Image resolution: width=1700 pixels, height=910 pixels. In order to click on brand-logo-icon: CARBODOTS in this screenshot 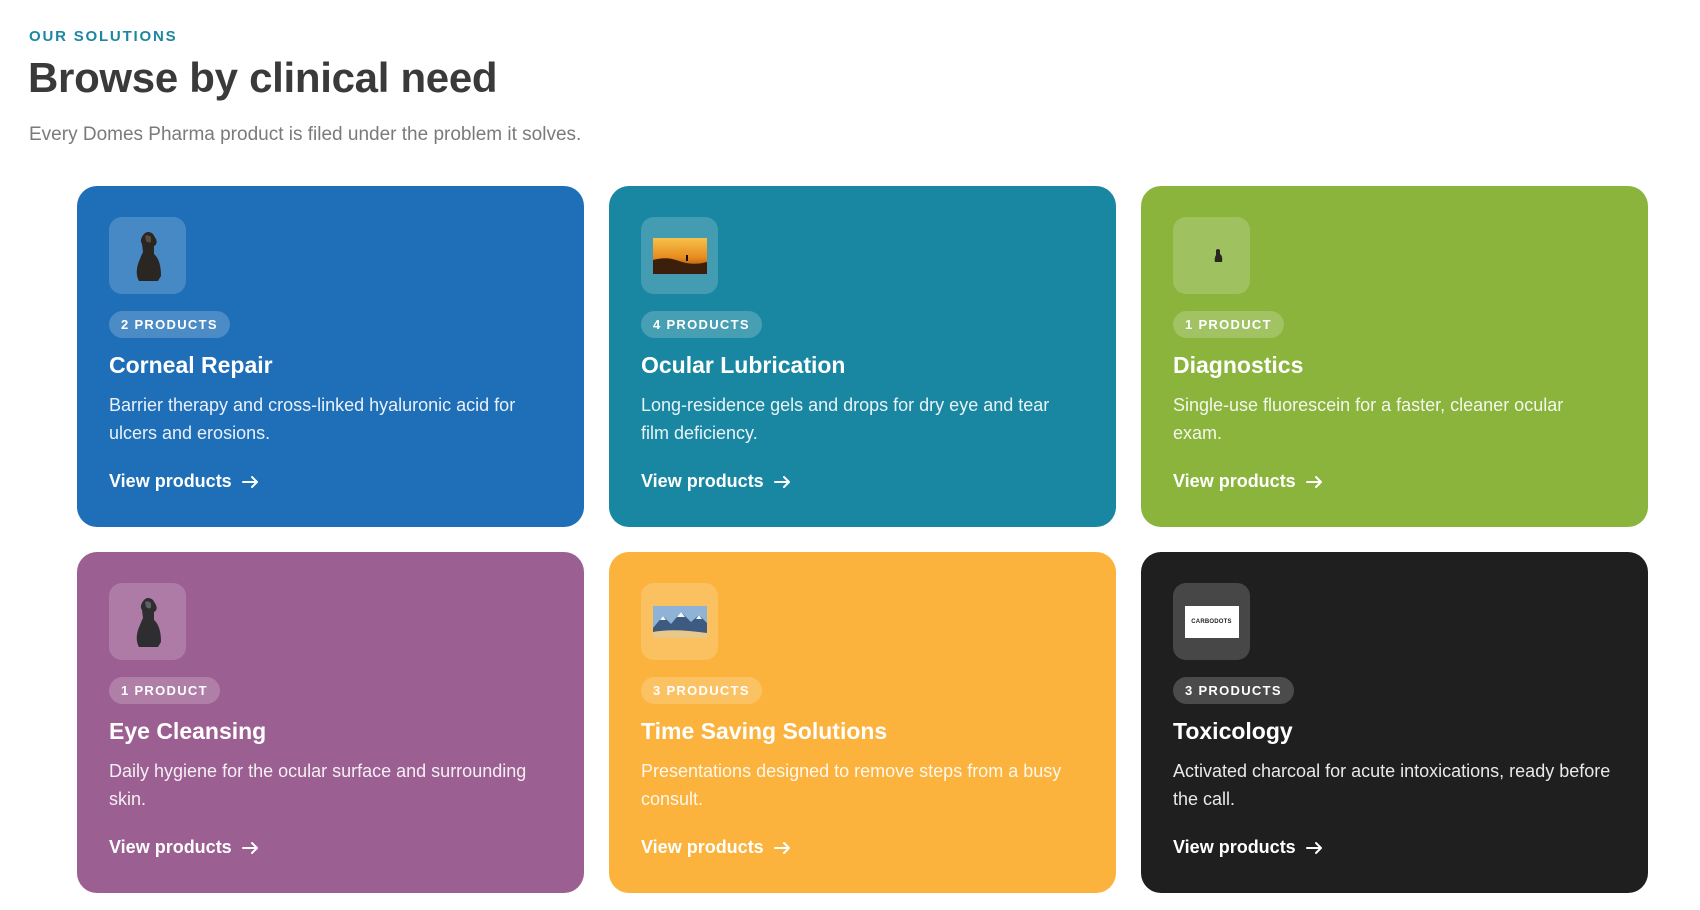, I will do `click(1211, 621)`.